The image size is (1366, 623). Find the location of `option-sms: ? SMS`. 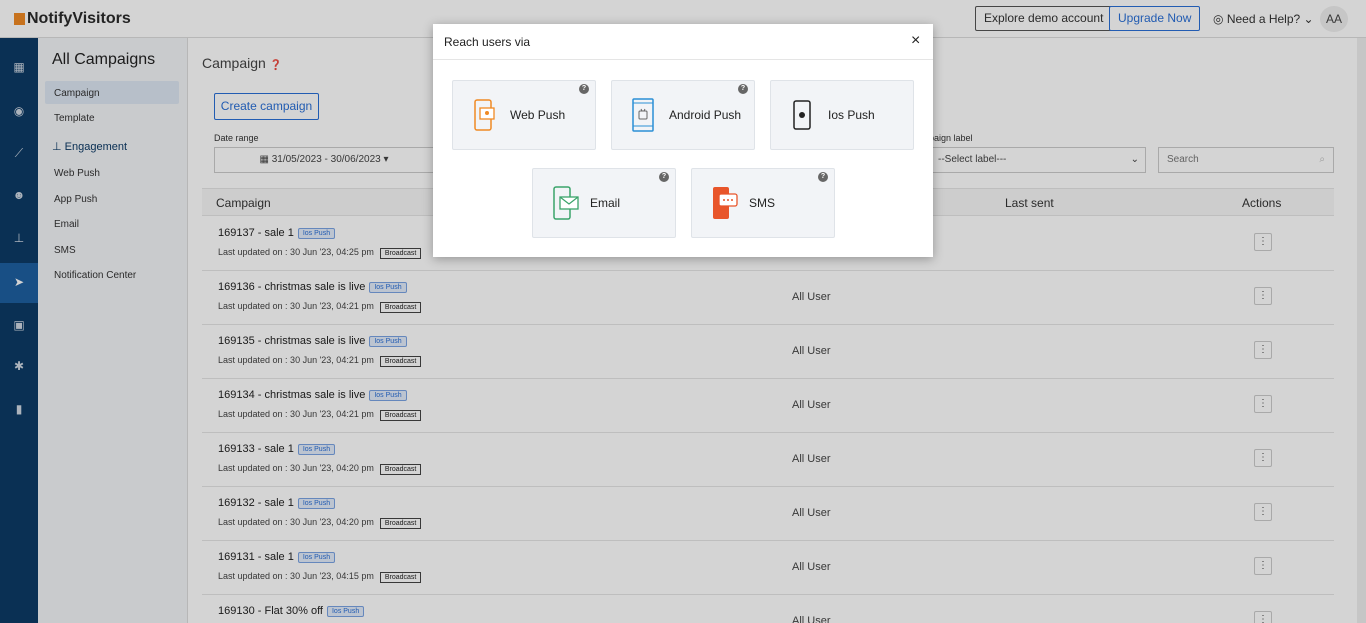

option-sms: ? SMS is located at coordinates (763, 203).